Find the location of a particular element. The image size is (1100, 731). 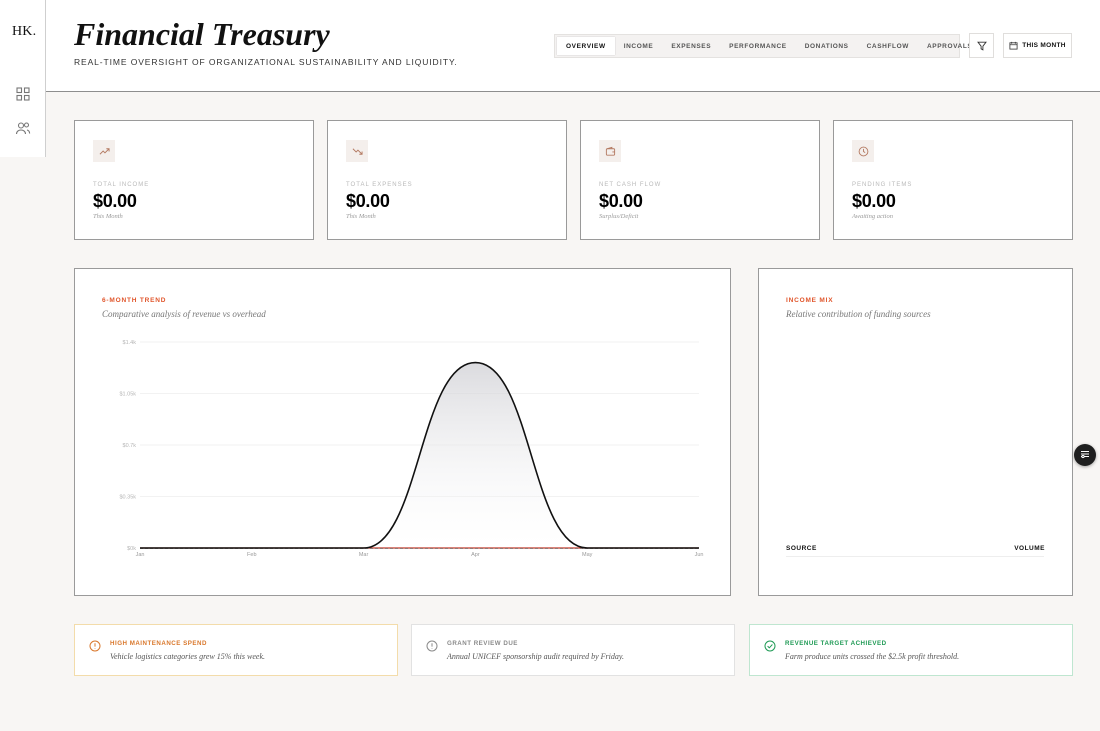

calendar-icon is located at coordinates (1013, 45).